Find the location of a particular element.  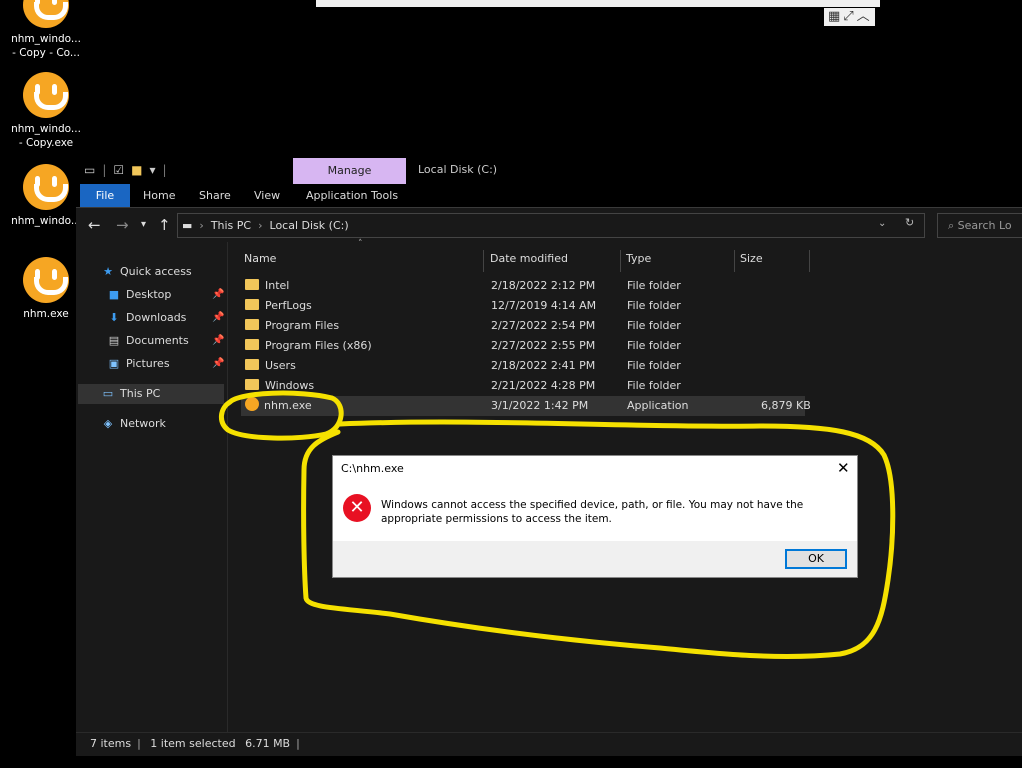

file-row: Windows 2/21/2022 4:28 PM File folder is located at coordinates (523, 386).